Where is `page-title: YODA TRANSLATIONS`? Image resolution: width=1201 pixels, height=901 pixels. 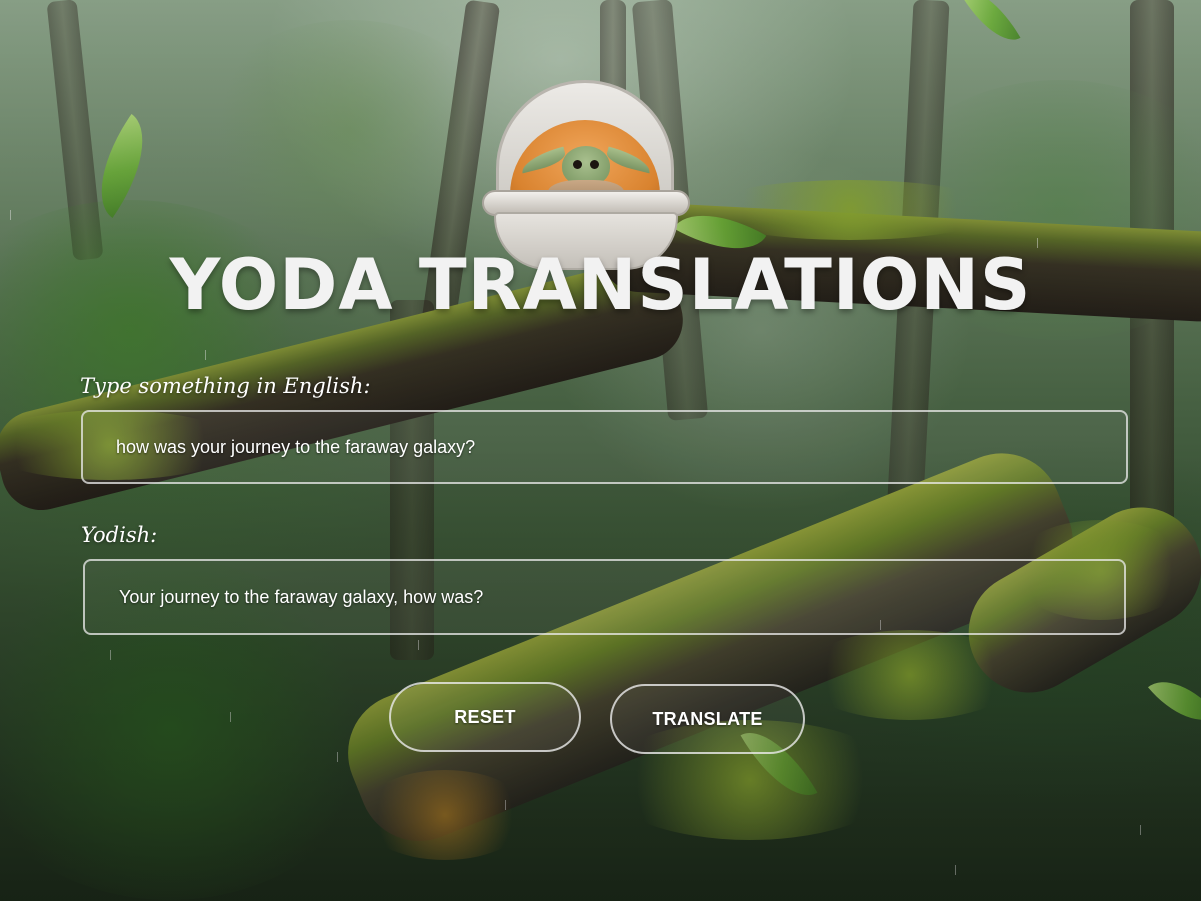
page-title: YODA TRANSLATIONS is located at coordinates (600, 285).